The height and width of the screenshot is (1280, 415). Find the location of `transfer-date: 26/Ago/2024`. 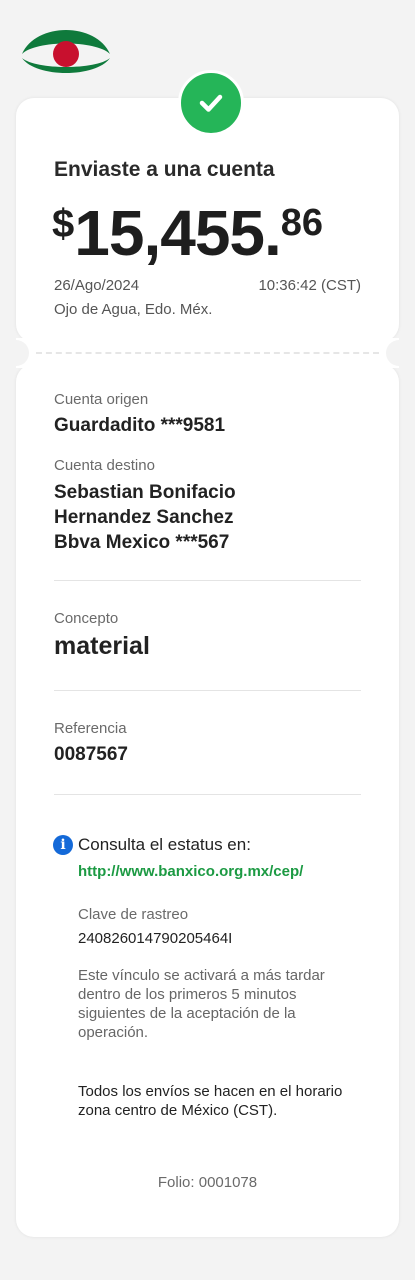

transfer-date: 26/Ago/2024 is located at coordinates (97, 285).